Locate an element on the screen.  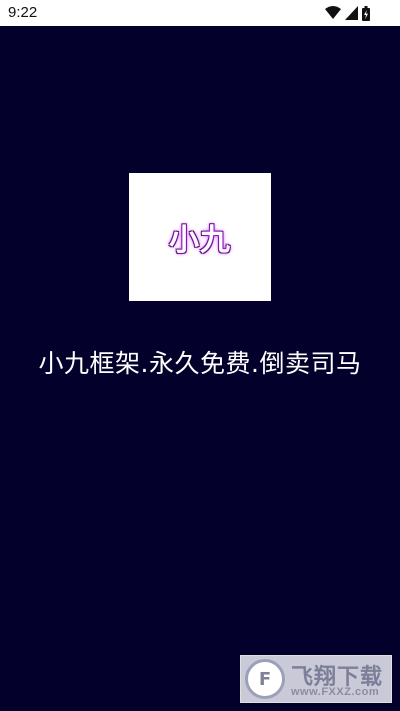
status-icons is located at coordinates (347, 13).